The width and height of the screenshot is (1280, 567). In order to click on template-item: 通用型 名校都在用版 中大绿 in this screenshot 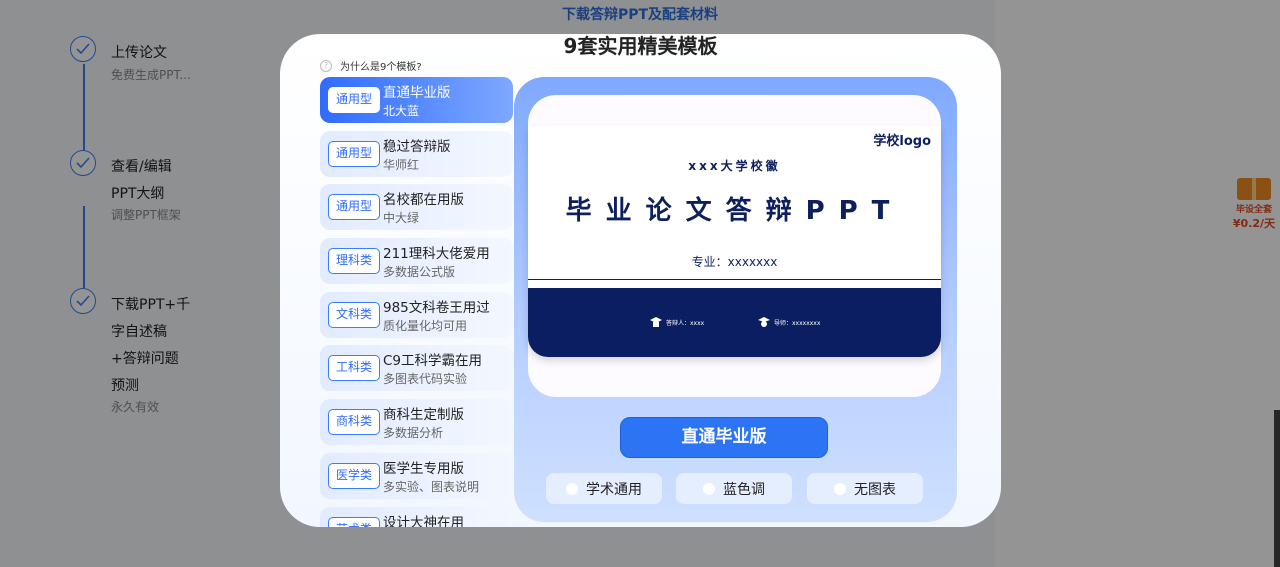, I will do `click(416, 207)`.